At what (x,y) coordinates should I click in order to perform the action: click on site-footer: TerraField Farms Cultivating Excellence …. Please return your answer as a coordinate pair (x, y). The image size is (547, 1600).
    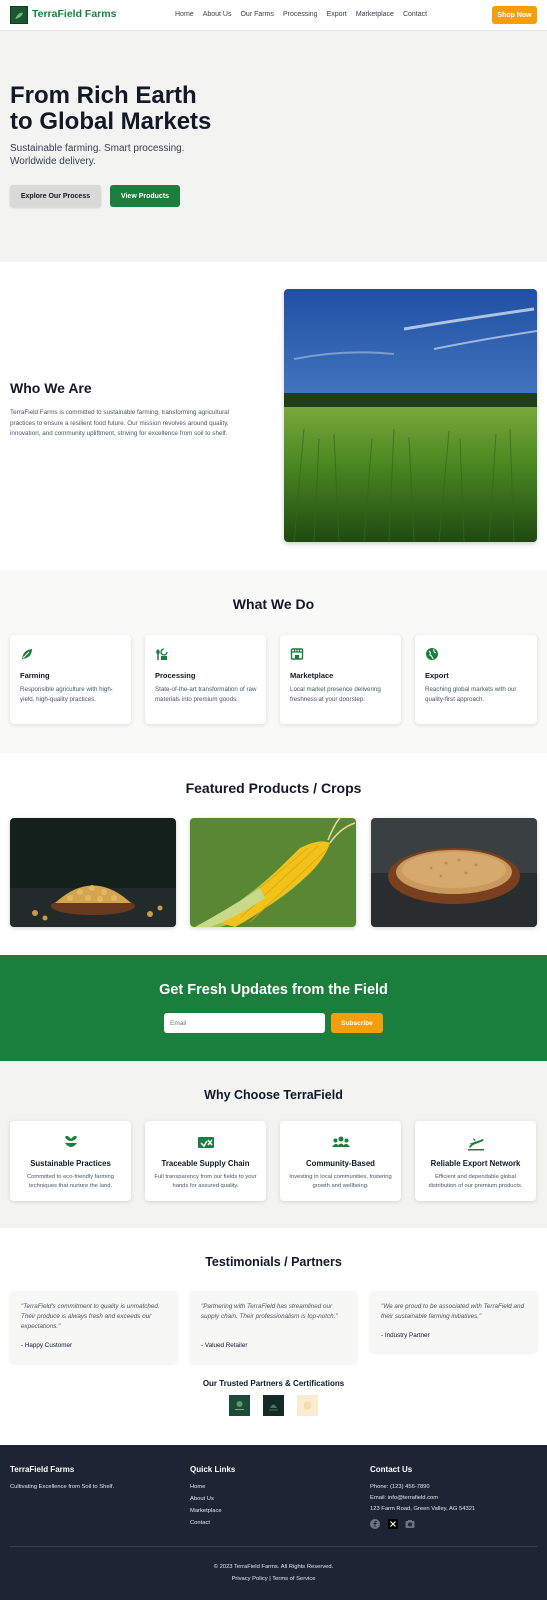
    Looking at the image, I should click on (273, 1522).